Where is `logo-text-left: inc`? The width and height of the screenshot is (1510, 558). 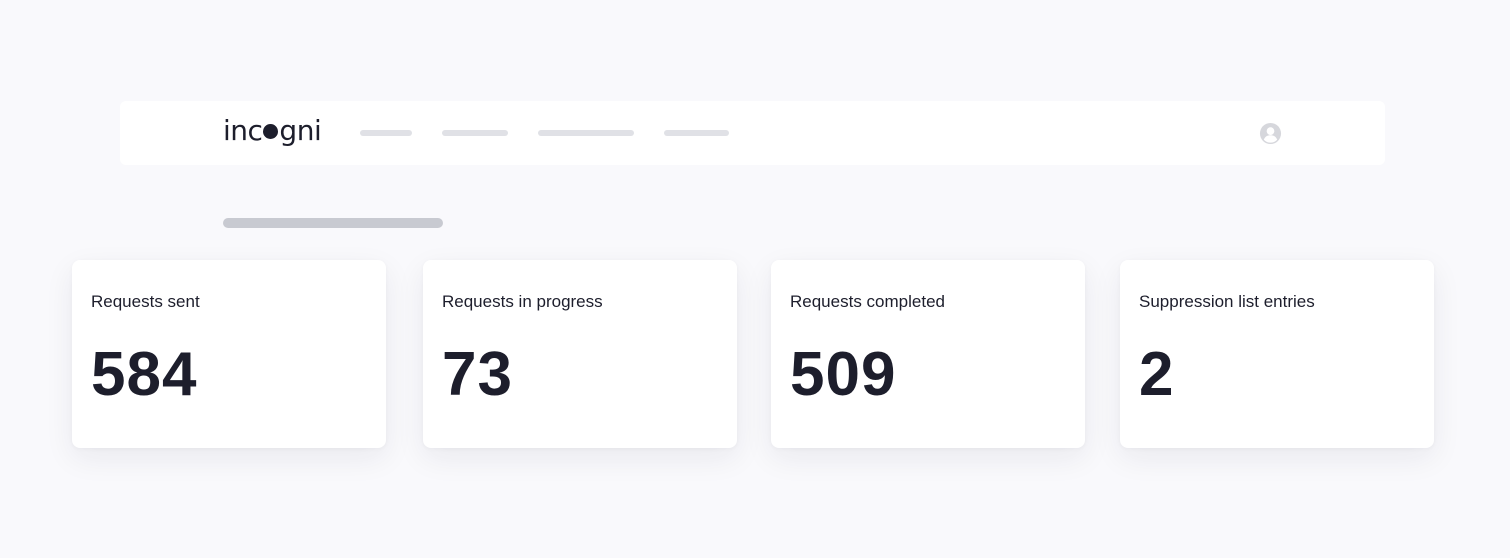
logo-text-left: inc is located at coordinates (243, 130).